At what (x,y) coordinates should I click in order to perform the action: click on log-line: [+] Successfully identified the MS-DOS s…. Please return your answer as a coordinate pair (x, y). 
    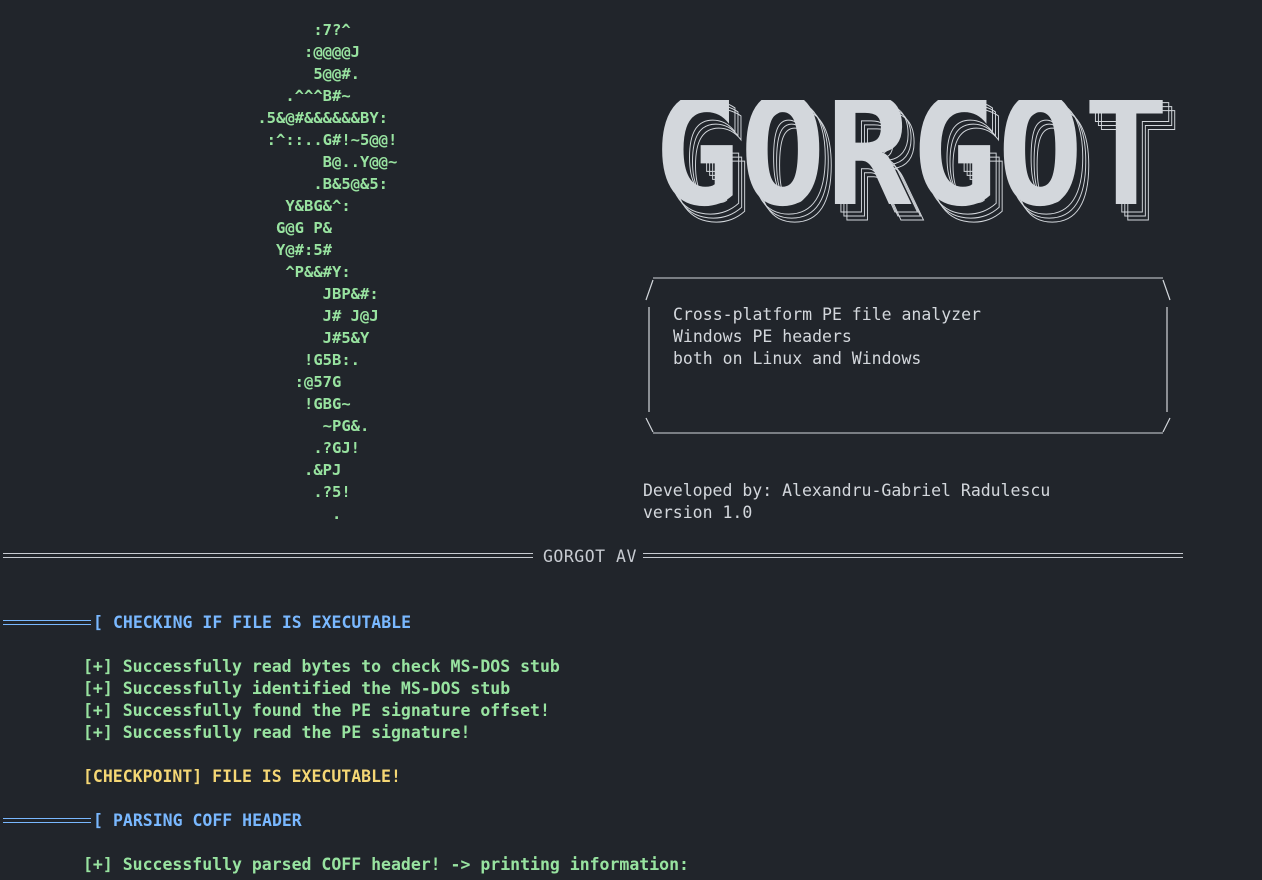
    Looking at the image, I should click on (297, 688).